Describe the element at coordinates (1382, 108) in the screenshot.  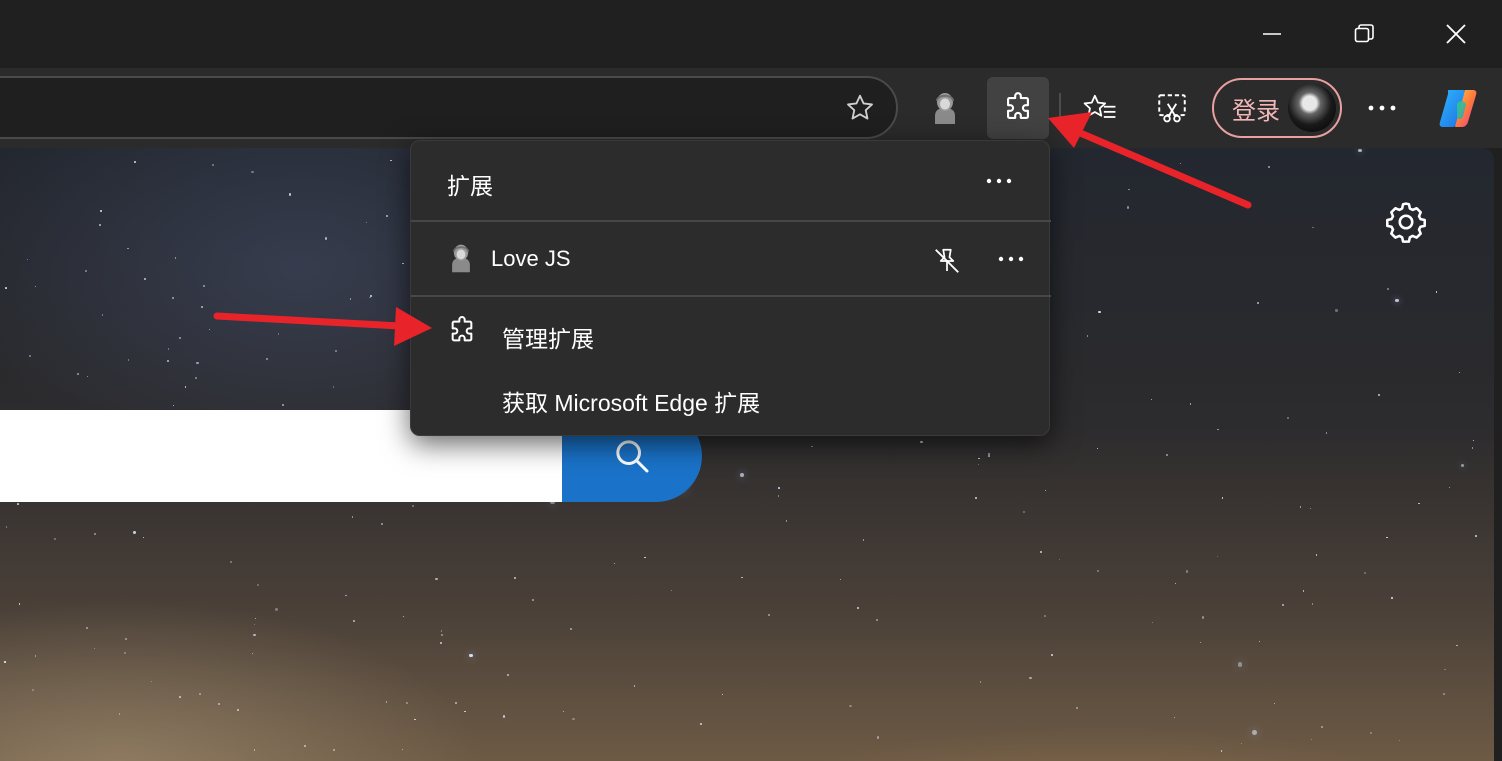
I see `more-options-button` at that location.